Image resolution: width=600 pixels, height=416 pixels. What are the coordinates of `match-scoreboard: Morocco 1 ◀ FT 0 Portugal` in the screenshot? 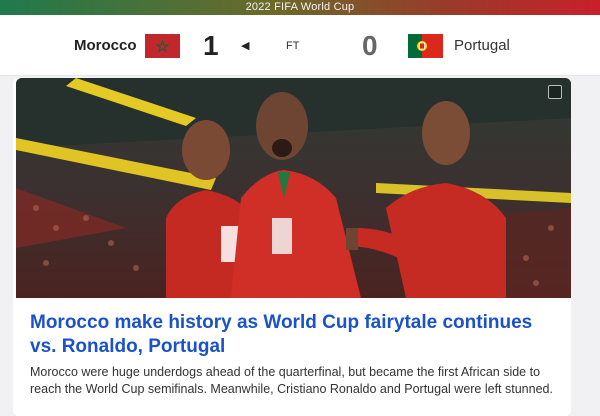 It's located at (300, 45).